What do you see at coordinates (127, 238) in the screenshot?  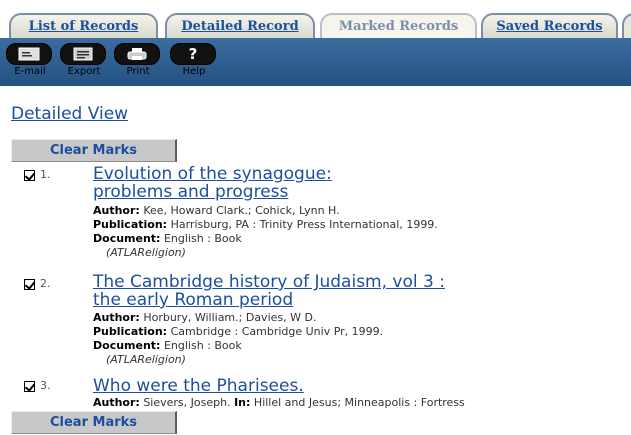 I see `record-1-document-label: Document:` at bounding box center [127, 238].